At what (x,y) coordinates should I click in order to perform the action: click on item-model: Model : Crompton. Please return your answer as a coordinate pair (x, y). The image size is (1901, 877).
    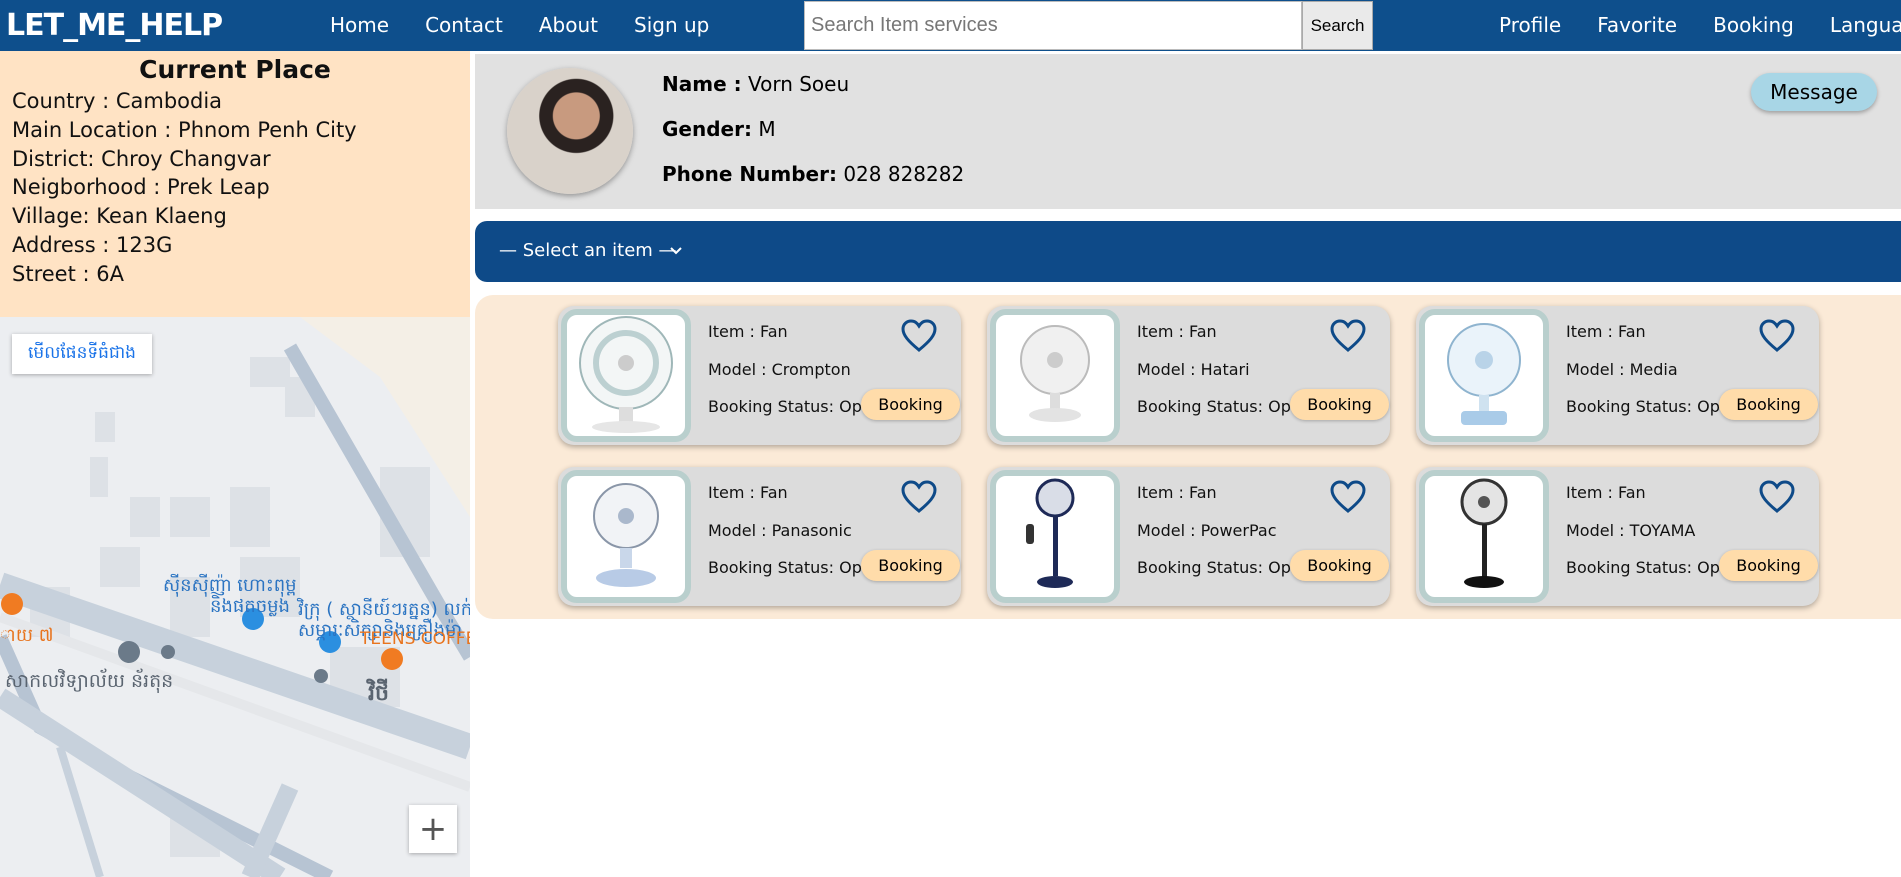
    Looking at the image, I should click on (779, 369).